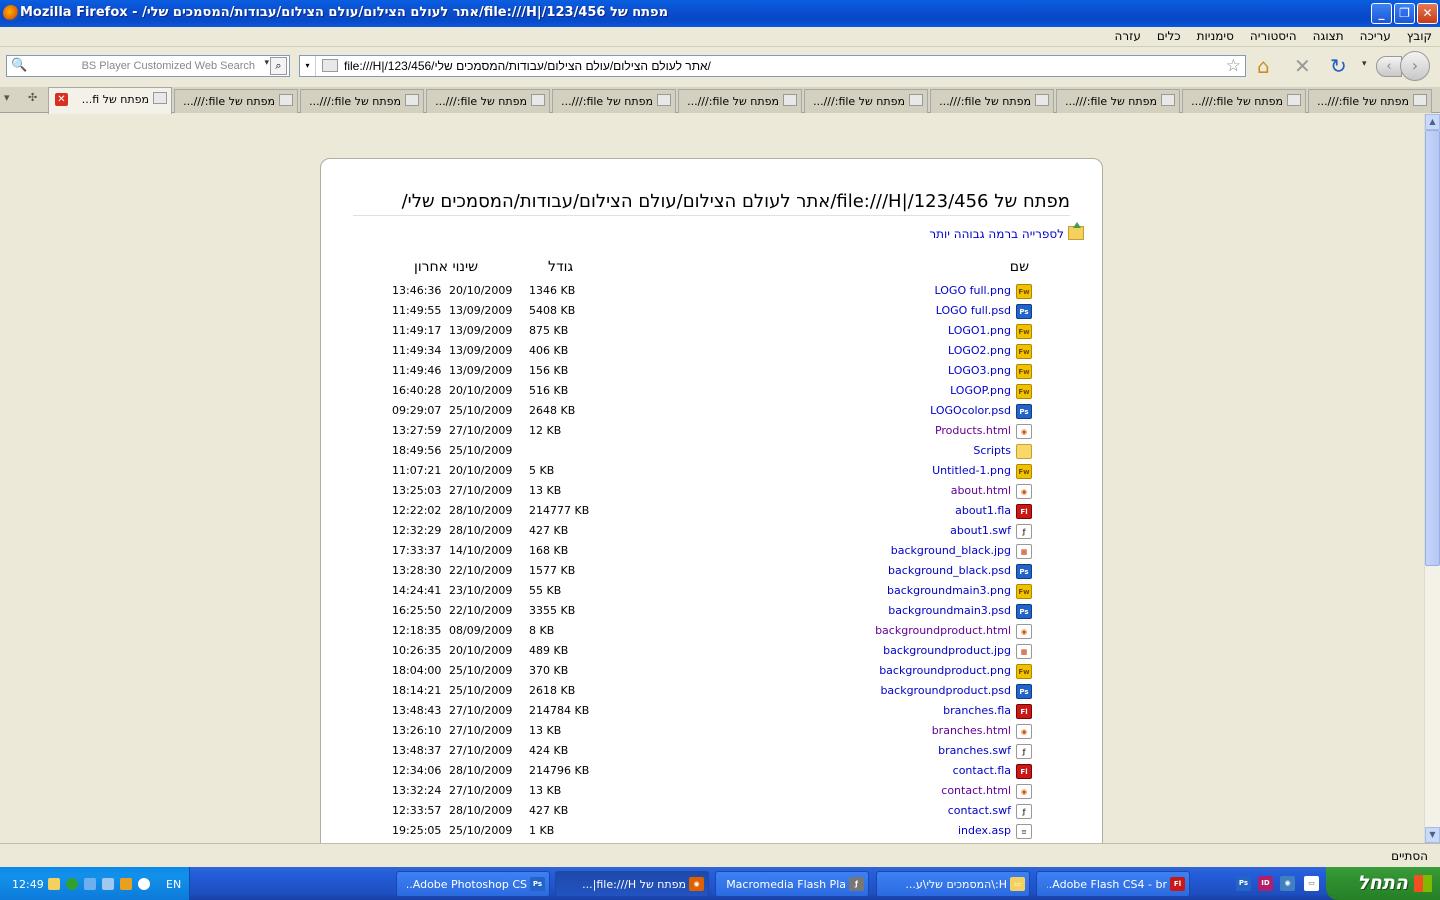 The height and width of the screenshot is (900, 1440). I want to click on file-name-link: backgroundproduct.jpg, so click(947, 650).